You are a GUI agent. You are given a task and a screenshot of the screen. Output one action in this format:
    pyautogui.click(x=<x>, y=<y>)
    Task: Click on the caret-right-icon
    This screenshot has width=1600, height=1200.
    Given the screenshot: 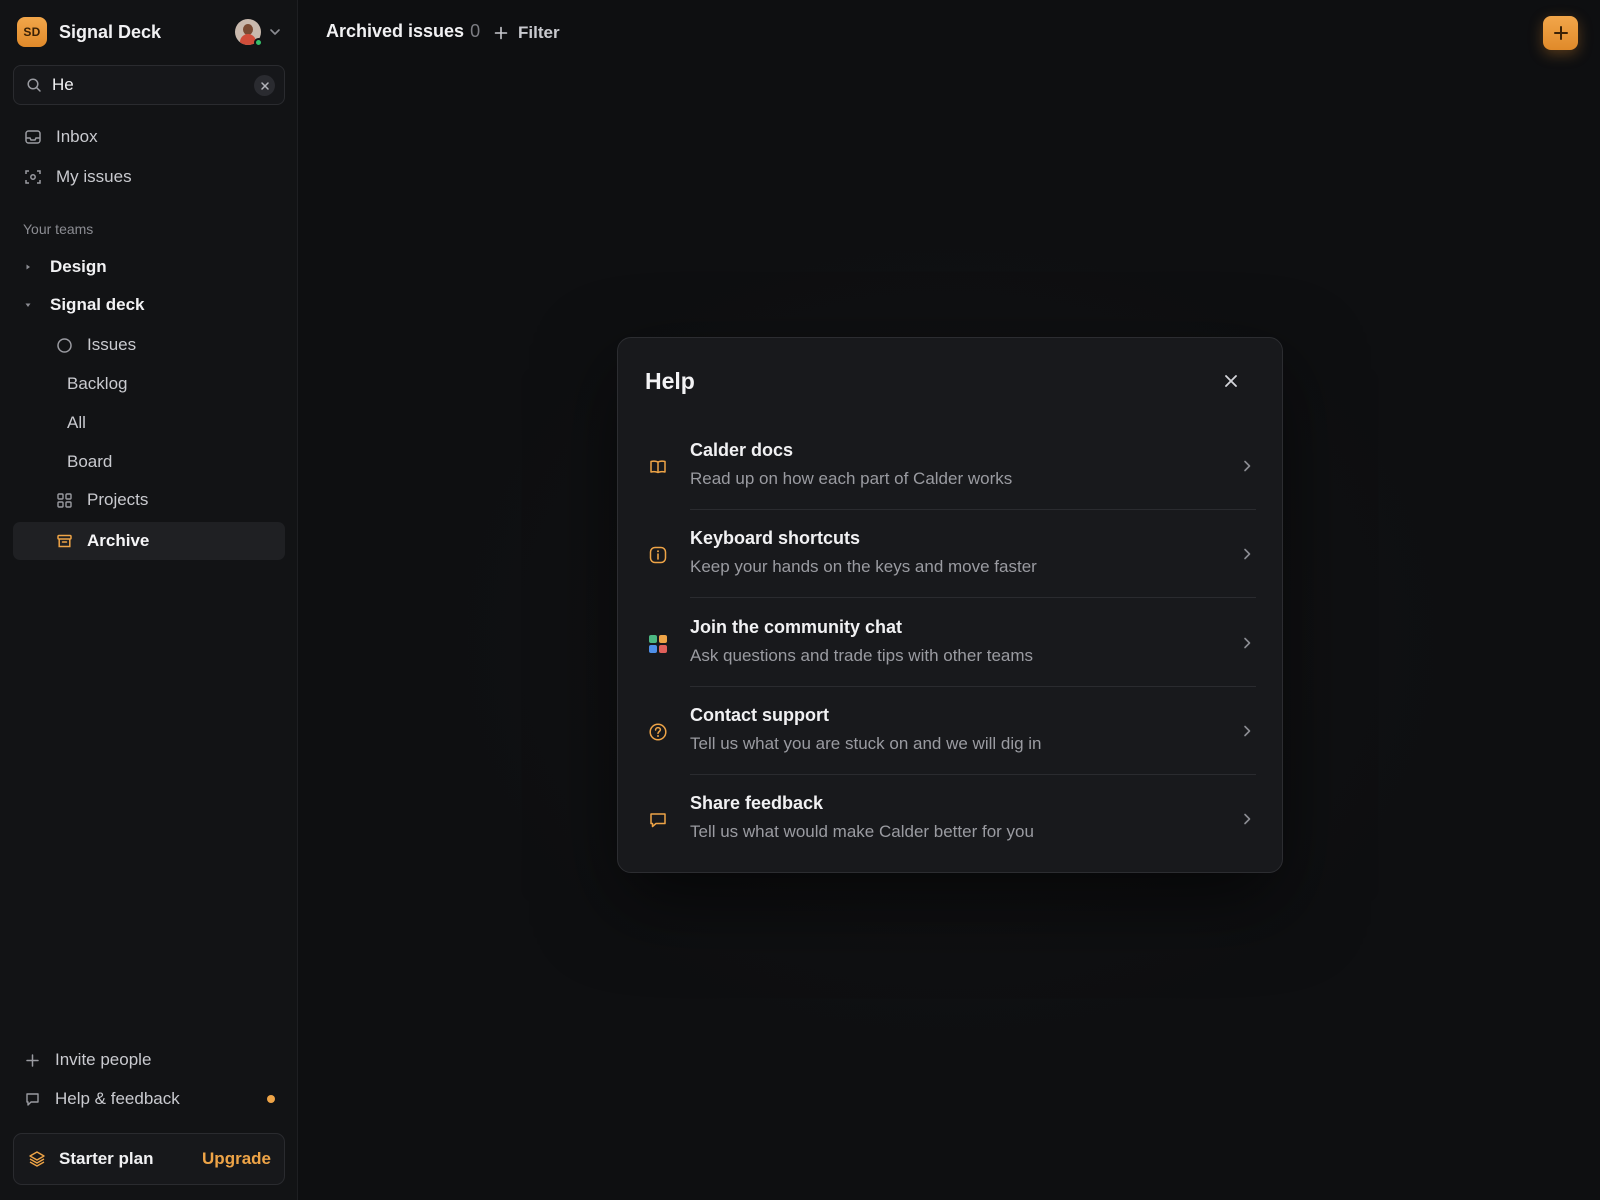 What is the action you would take?
    pyautogui.click(x=28, y=267)
    